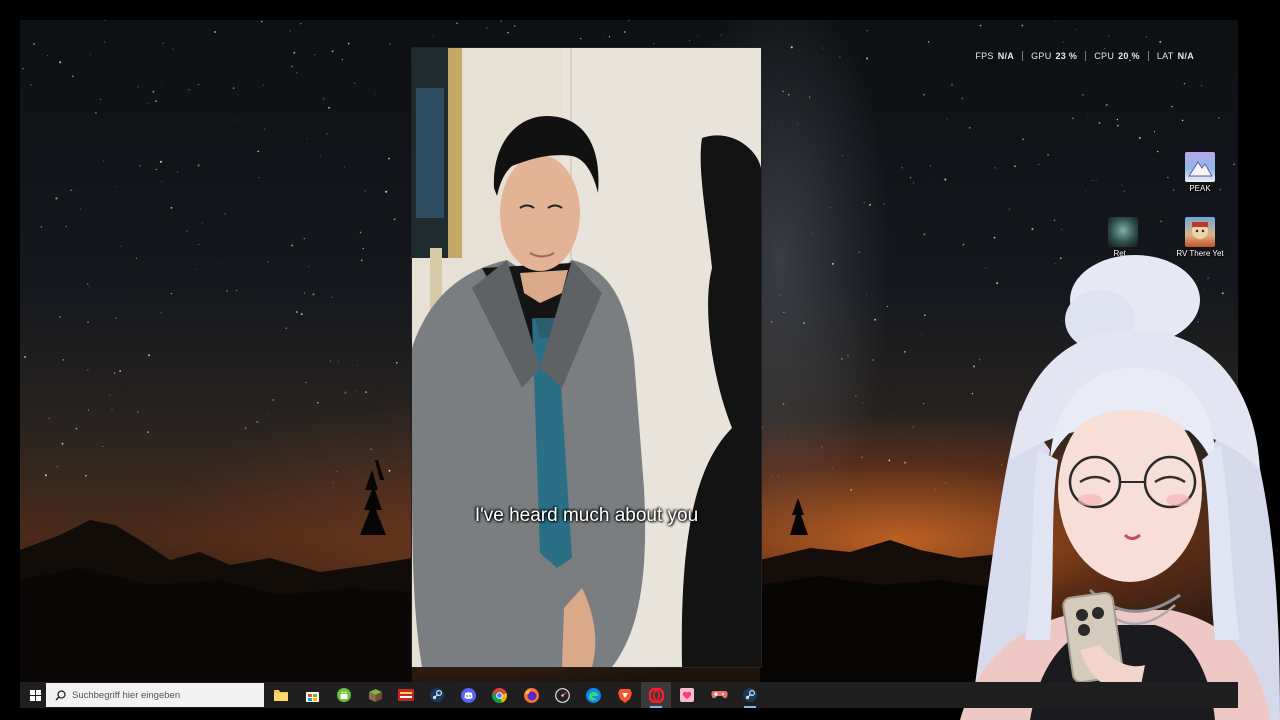 This screenshot has width=1280, height=720. I want to click on video-subtitle: I've heard much about you, so click(586, 515).